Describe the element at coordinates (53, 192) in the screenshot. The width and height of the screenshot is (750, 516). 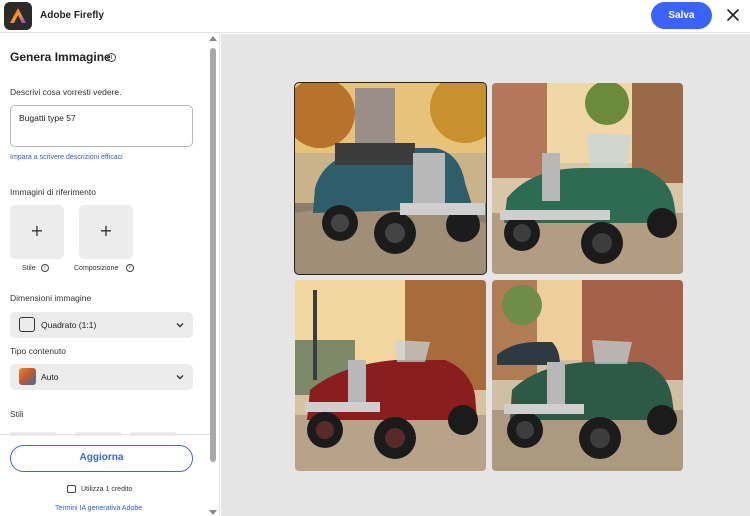
I see `reference-images-label: Immagini di riferimento` at that location.